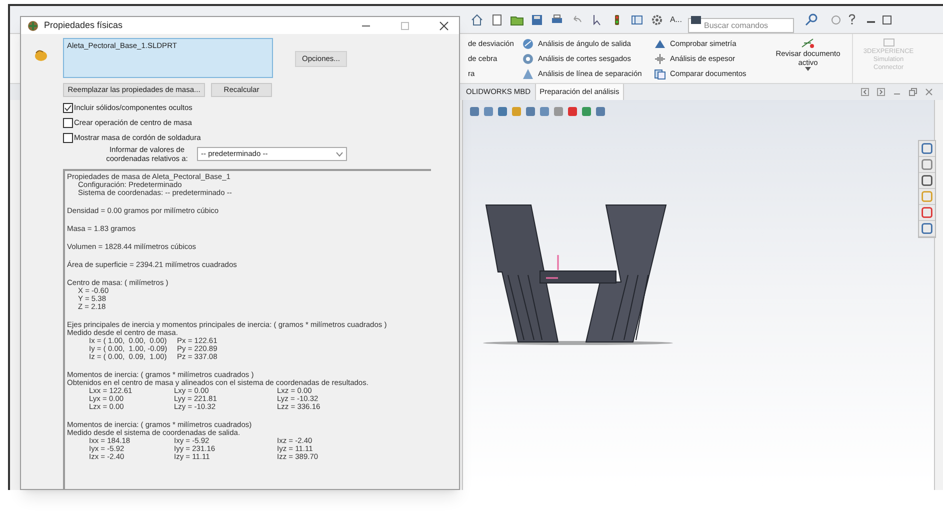 The width and height of the screenshot is (943, 515). I want to click on chevron-icon, so click(339, 154).